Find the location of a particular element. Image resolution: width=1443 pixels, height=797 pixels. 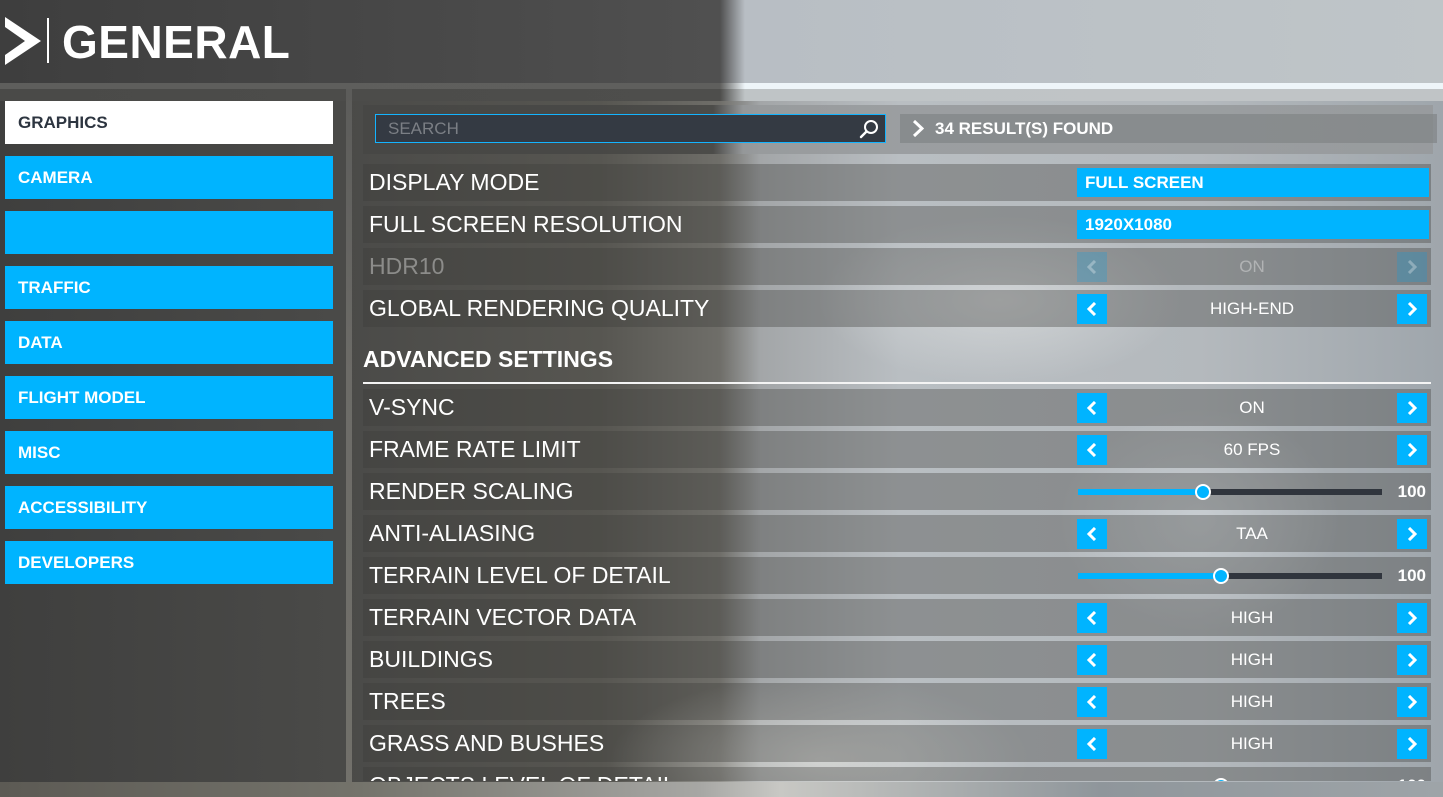

buildings-value: HIGH is located at coordinates (1252, 659).